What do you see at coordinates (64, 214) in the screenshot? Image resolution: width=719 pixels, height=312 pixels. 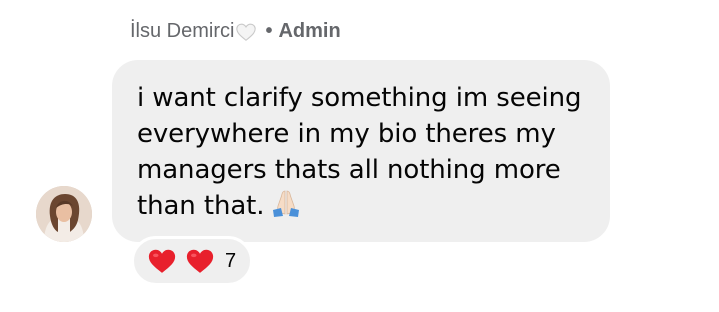 I see `avatar` at bounding box center [64, 214].